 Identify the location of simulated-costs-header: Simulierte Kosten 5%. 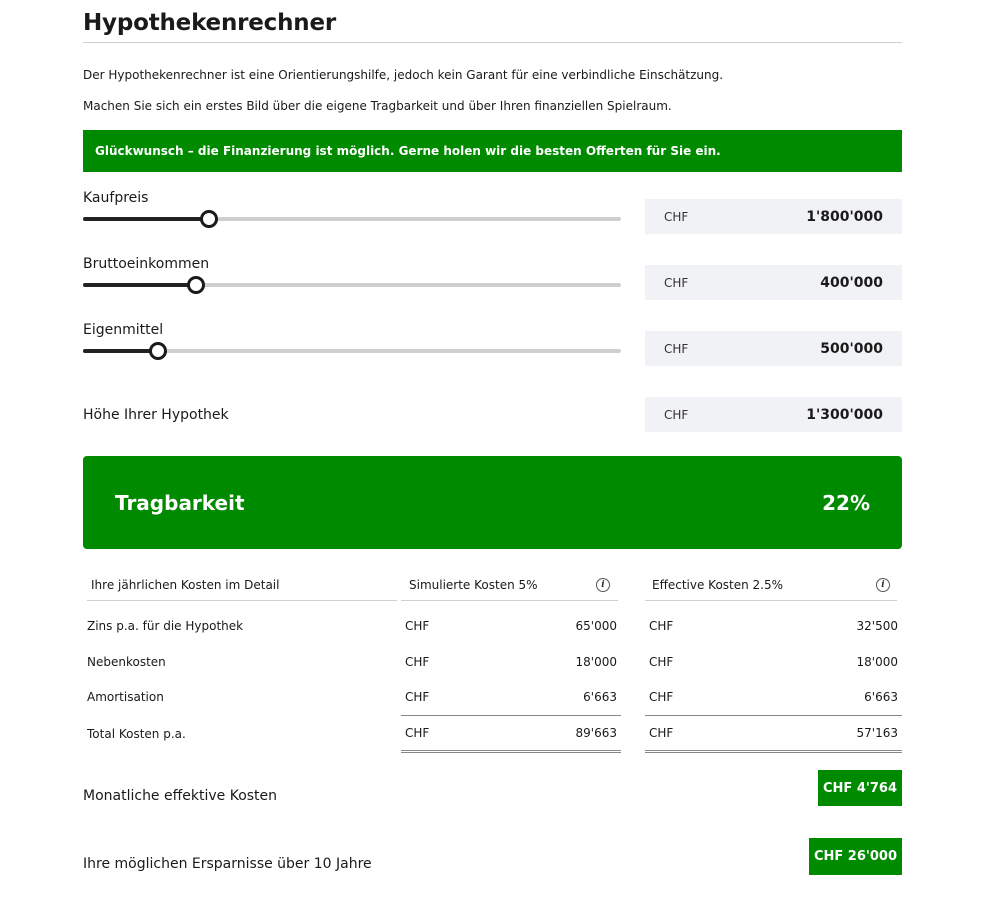
(473, 585).